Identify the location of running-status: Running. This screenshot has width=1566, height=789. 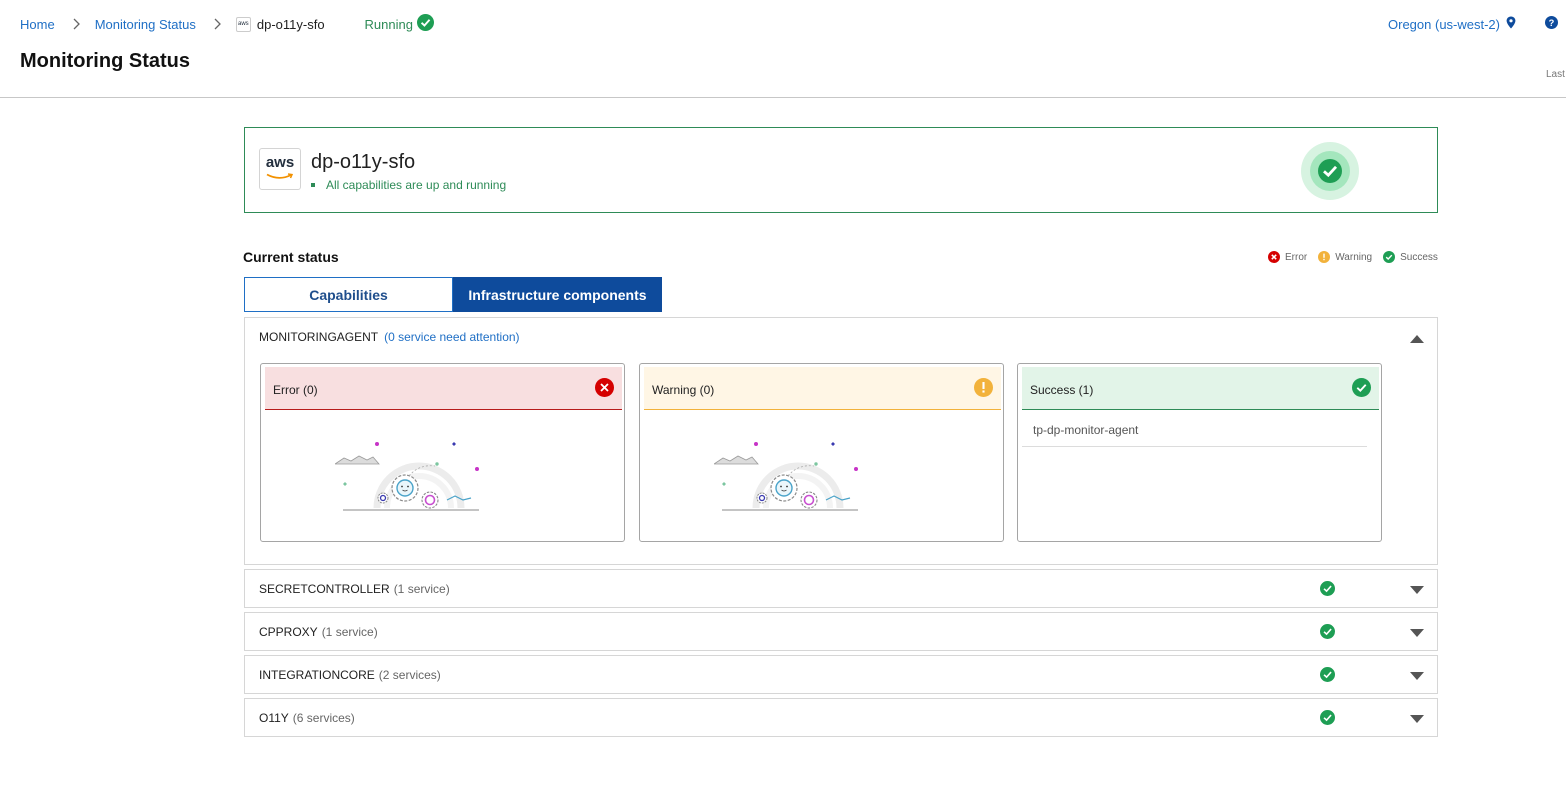
(399, 24).